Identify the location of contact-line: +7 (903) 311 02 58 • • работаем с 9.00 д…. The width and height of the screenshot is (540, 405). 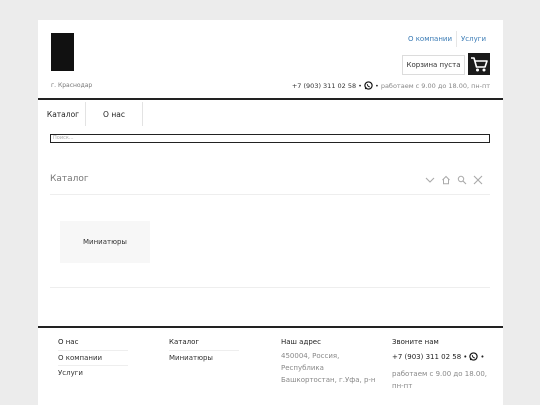
(391, 85).